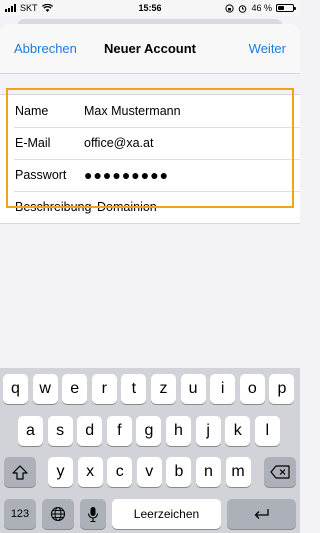  What do you see at coordinates (230, 8) in the screenshot?
I see `orientation-lock-icon` at bounding box center [230, 8].